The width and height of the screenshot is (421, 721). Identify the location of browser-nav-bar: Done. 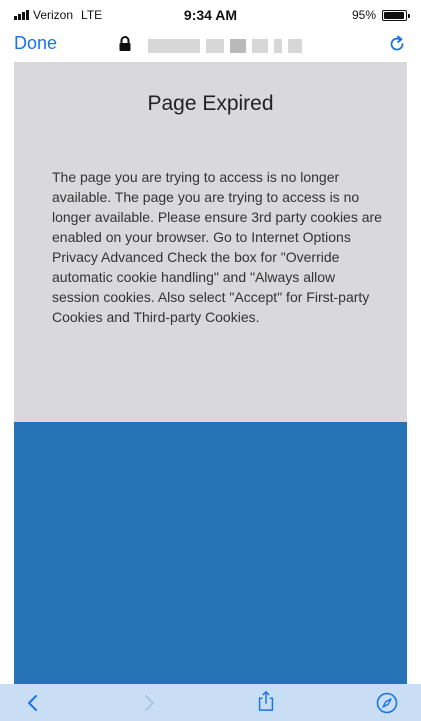
(210, 45).